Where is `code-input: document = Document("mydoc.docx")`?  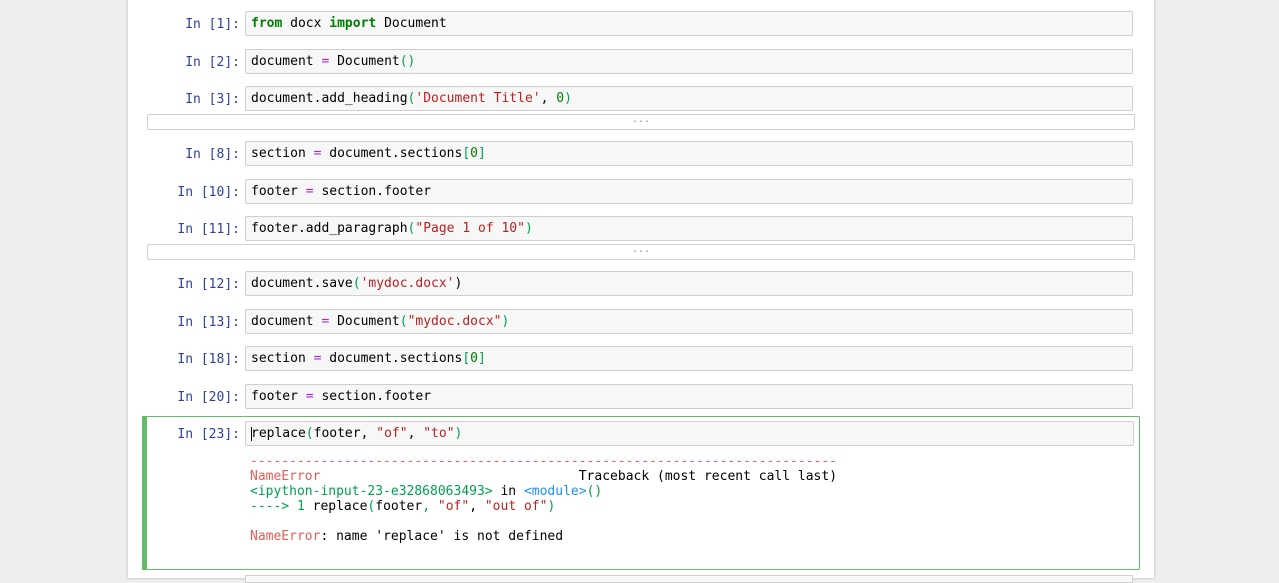 code-input: document = Document("mydoc.docx") is located at coordinates (689, 321).